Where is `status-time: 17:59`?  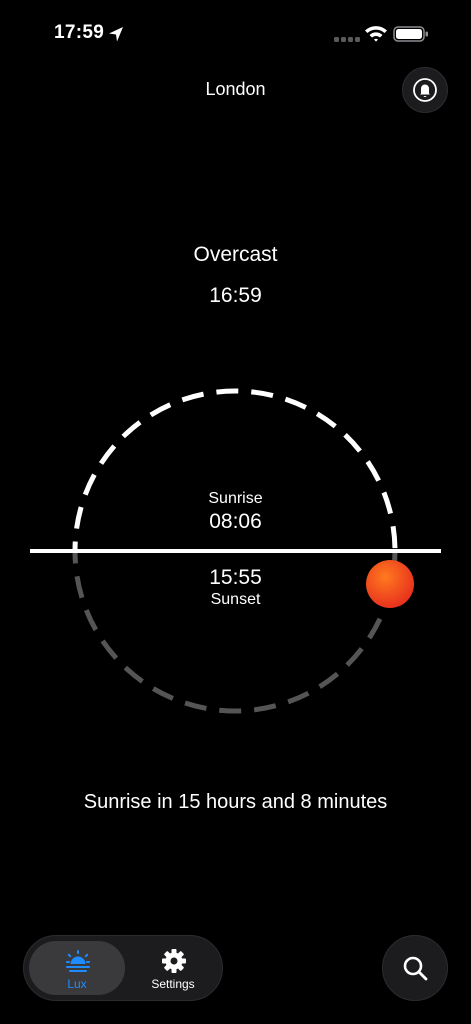
status-time: 17:59 is located at coordinates (79, 32).